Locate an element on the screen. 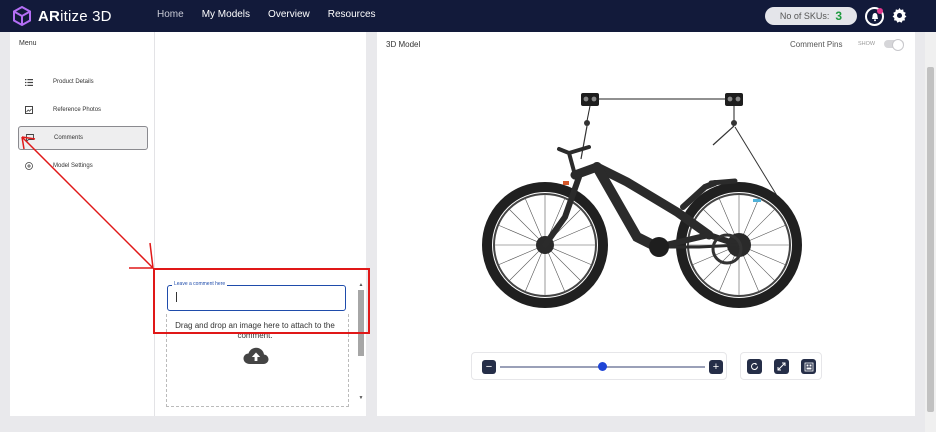 The height and width of the screenshot is (432, 936). menu-item-reference-photos: Reference Photos is located at coordinates (83, 110).